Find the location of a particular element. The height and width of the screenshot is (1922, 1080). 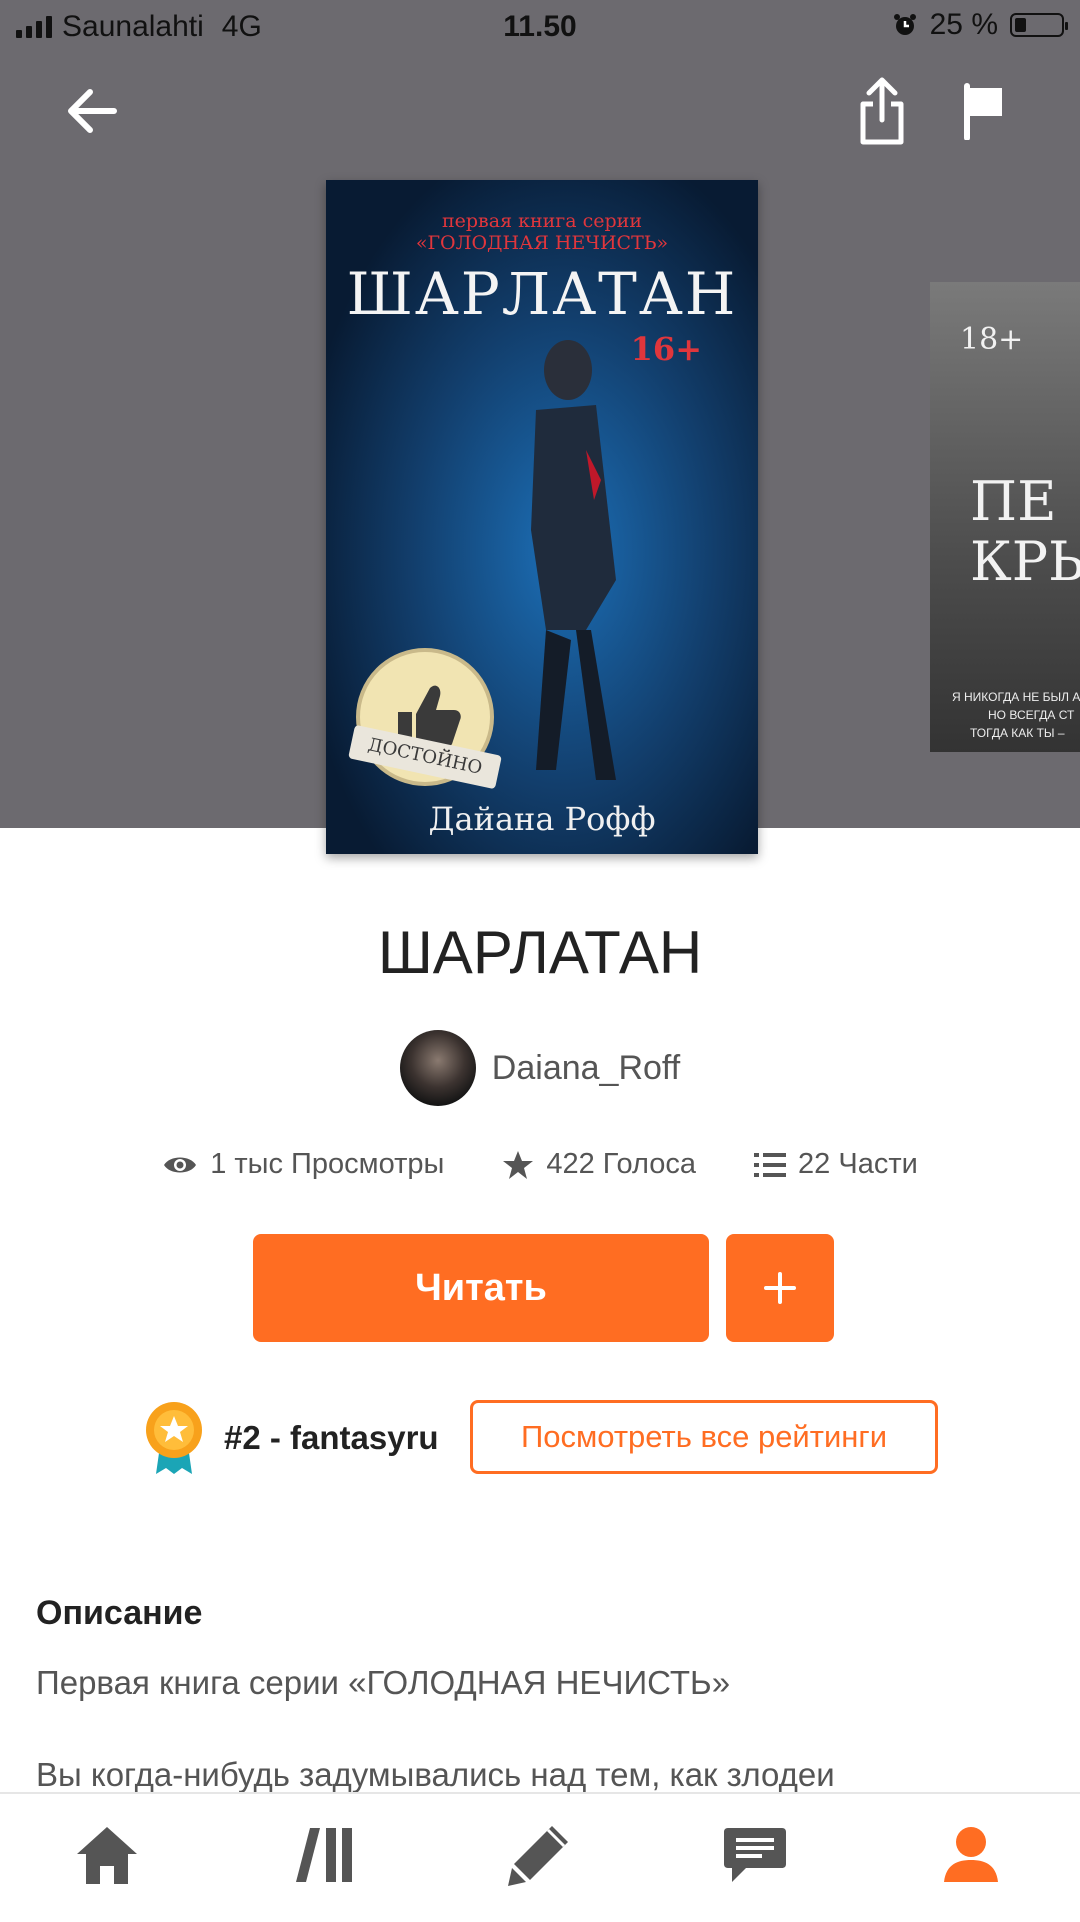

profile-icon is located at coordinates (971, 1854).